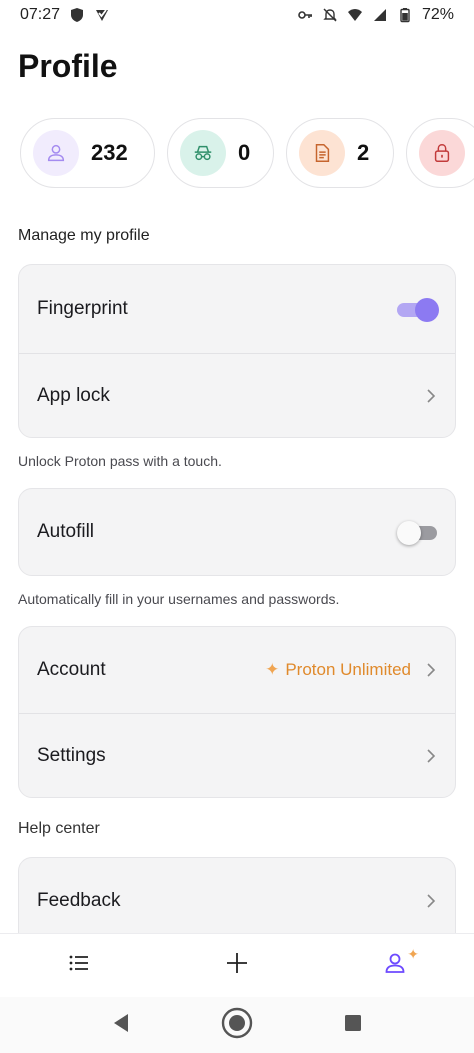 The width and height of the screenshot is (474, 1053). I want to click on settings-row: Settings, so click(237, 755).